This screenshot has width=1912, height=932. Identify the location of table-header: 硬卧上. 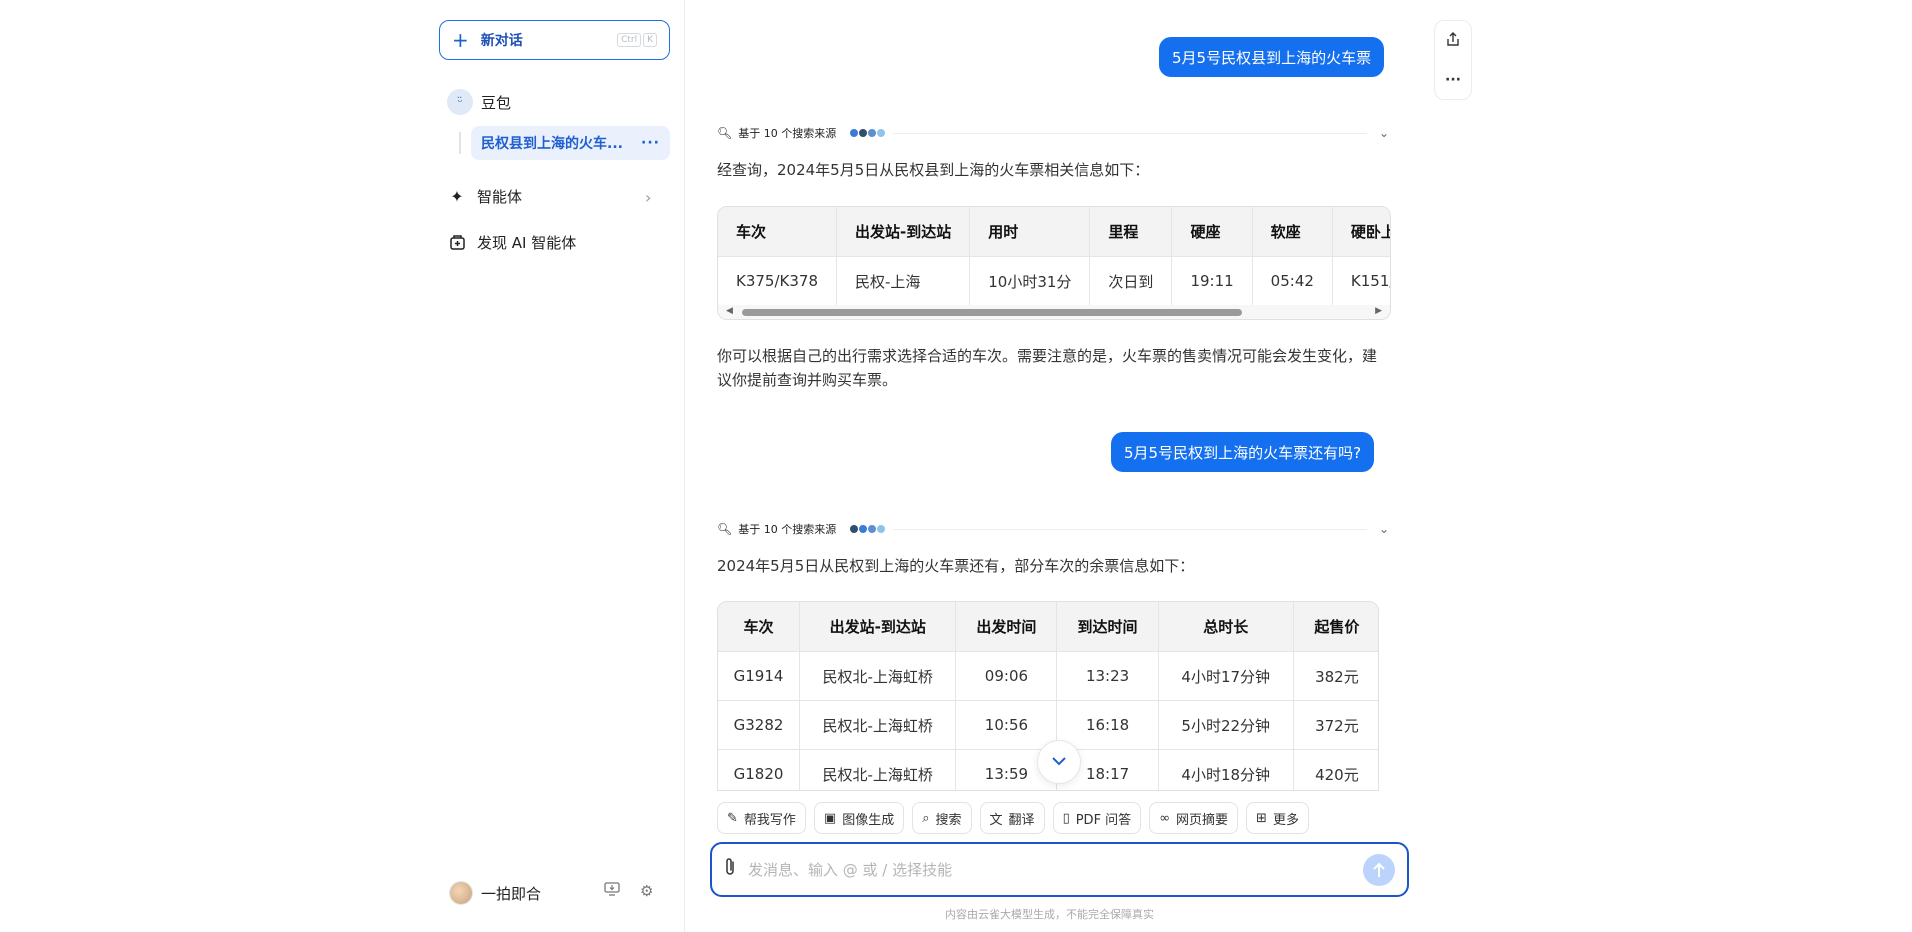
(1360, 232).